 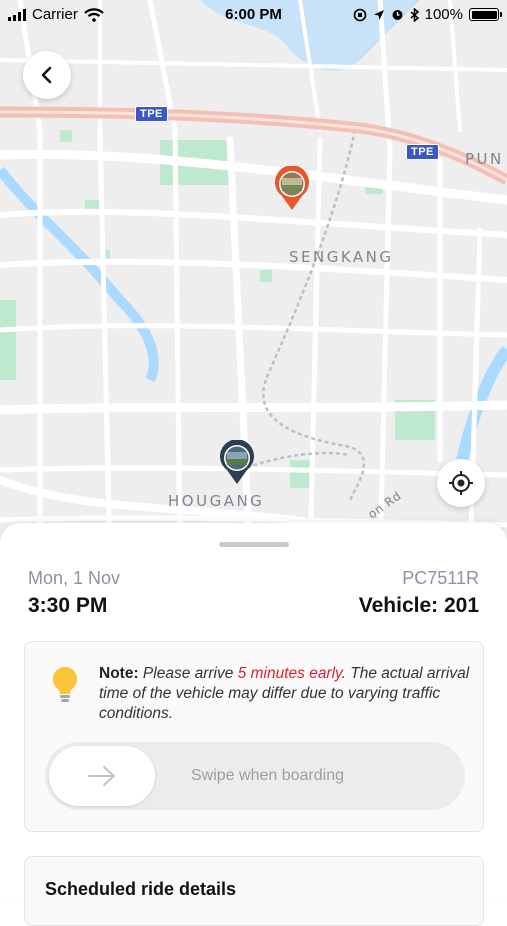 What do you see at coordinates (443, 14) in the screenshot?
I see `battery-percentage: 100%` at bounding box center [443, 14].